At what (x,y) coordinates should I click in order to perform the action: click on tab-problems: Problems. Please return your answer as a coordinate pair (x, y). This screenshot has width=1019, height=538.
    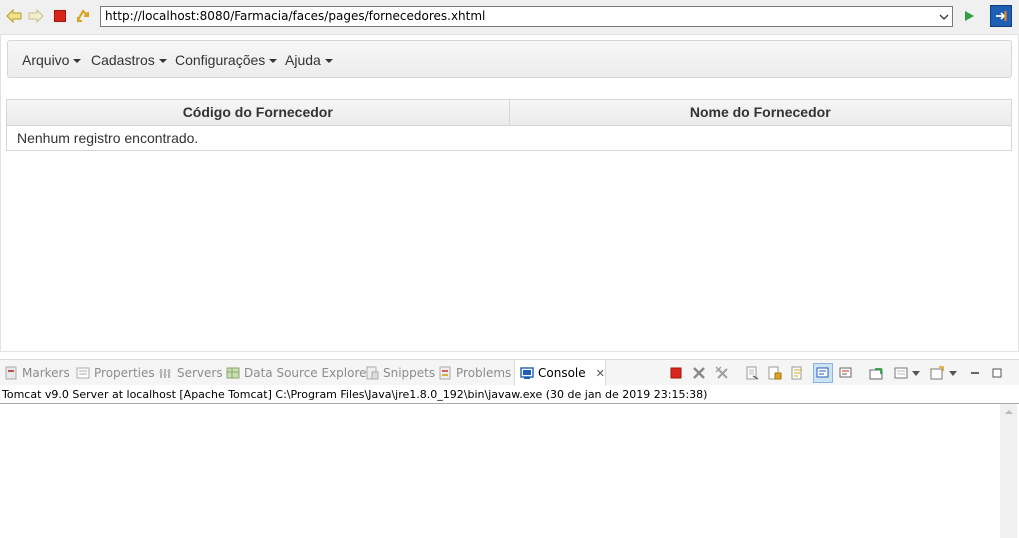
    Looking at the image, I should click on (474, 373).